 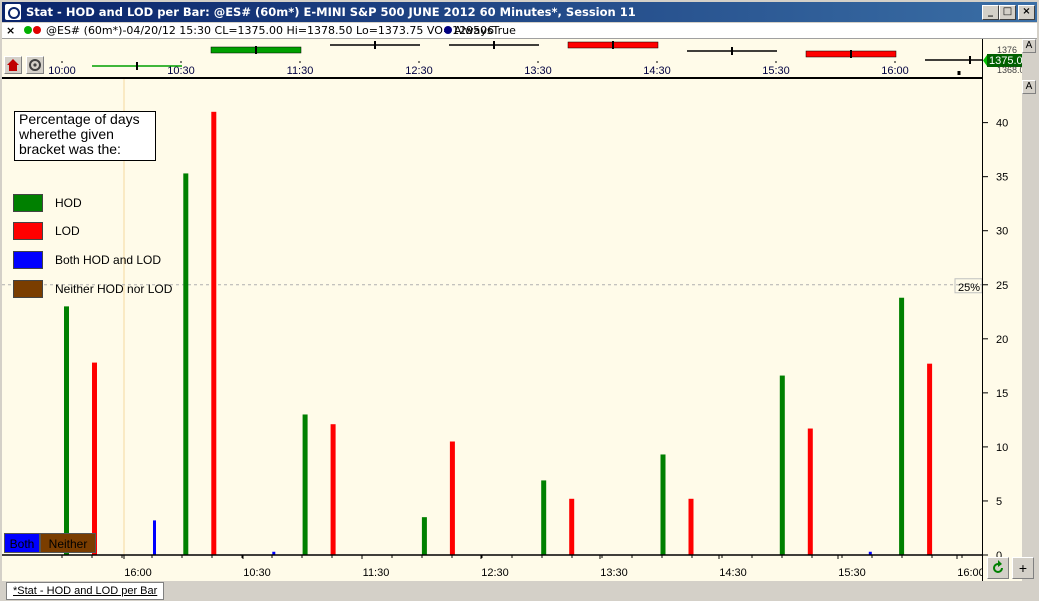 What do you see at coordinates (657, 71) in the screenshot?
I see `price-time-label: 14:30` at bounding box center [657, 71].